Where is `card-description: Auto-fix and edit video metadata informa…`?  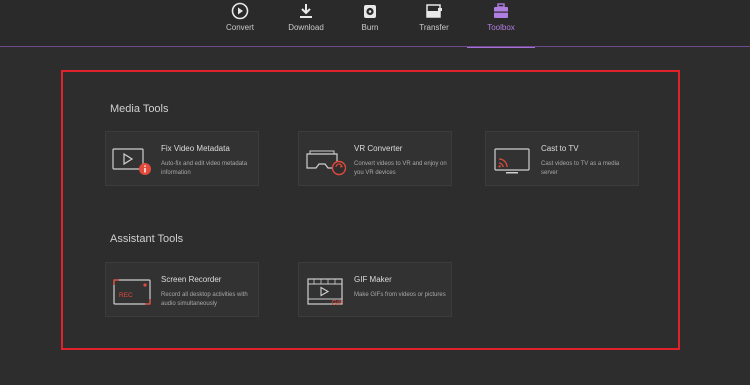
card-description: Auto-fix and edit video metadata informa… is located at coordinates (204, 168).